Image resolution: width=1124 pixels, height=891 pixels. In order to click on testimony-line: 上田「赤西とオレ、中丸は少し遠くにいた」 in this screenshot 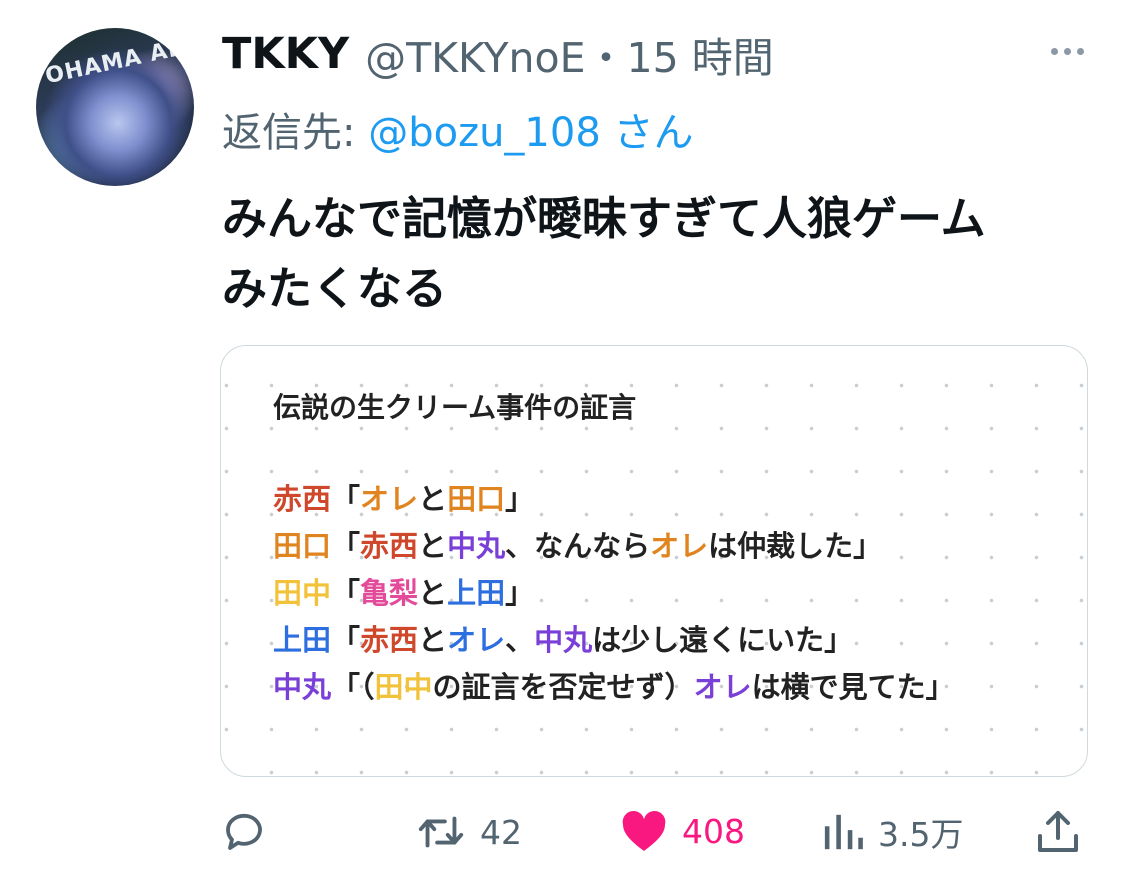, I will do `click(563, 638)`.